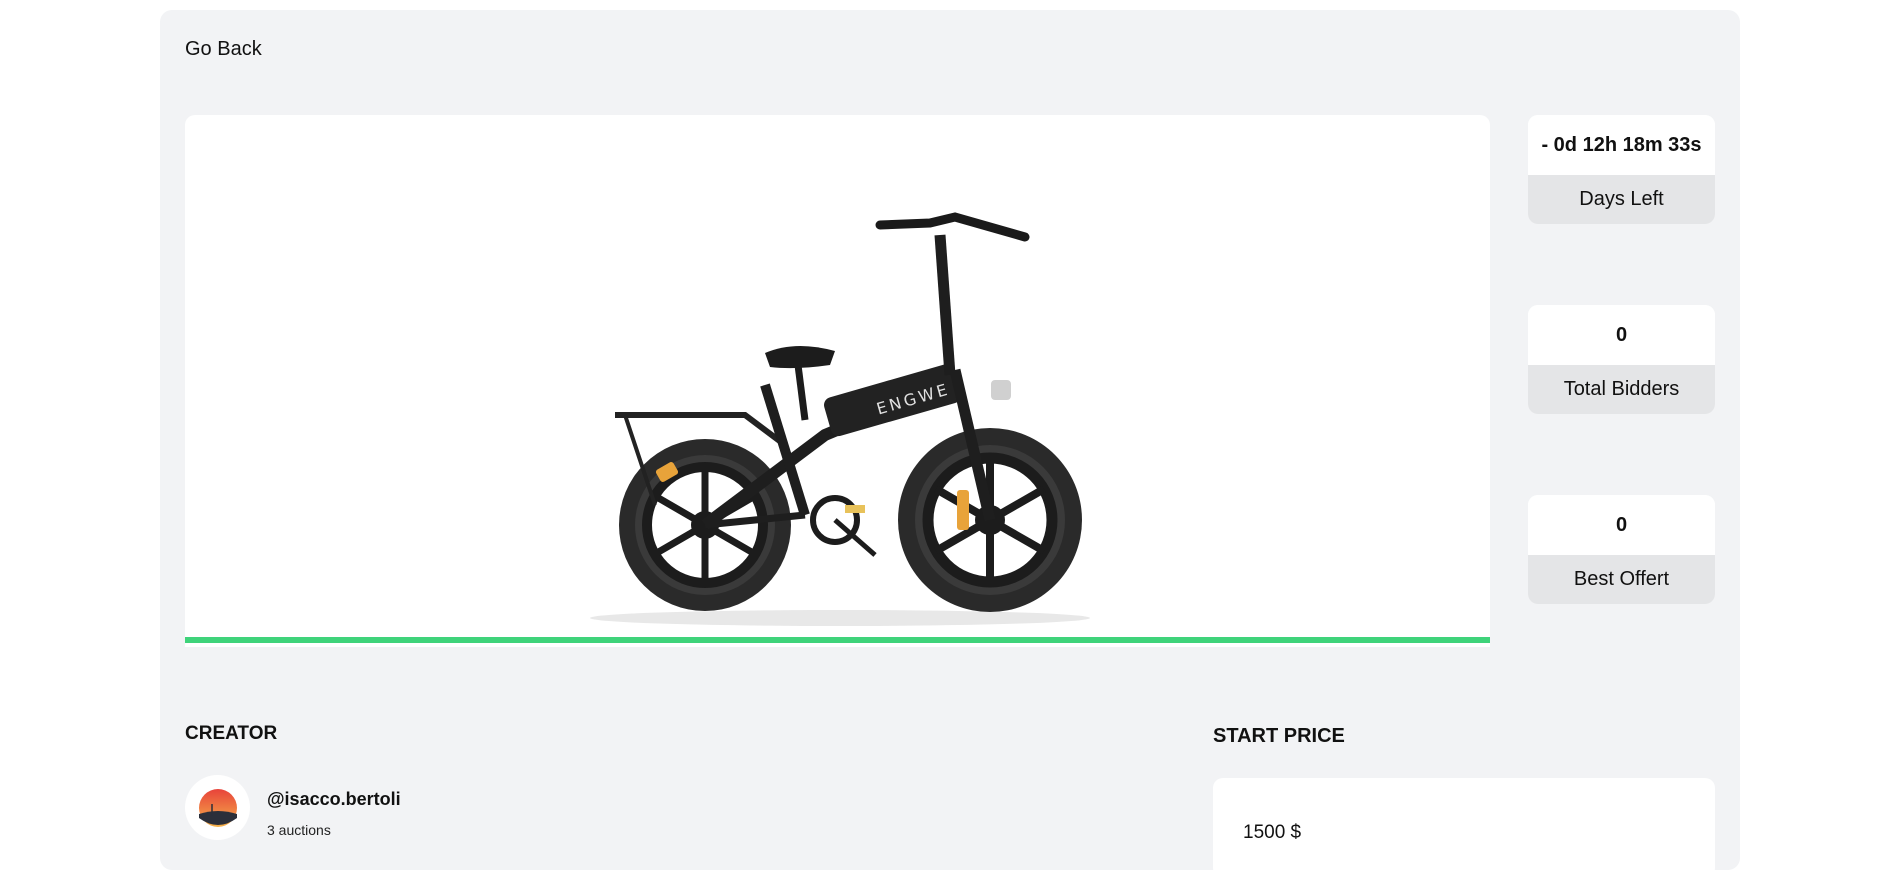  I want to click on start-price-value: 1500 $, so click(1272, 832).